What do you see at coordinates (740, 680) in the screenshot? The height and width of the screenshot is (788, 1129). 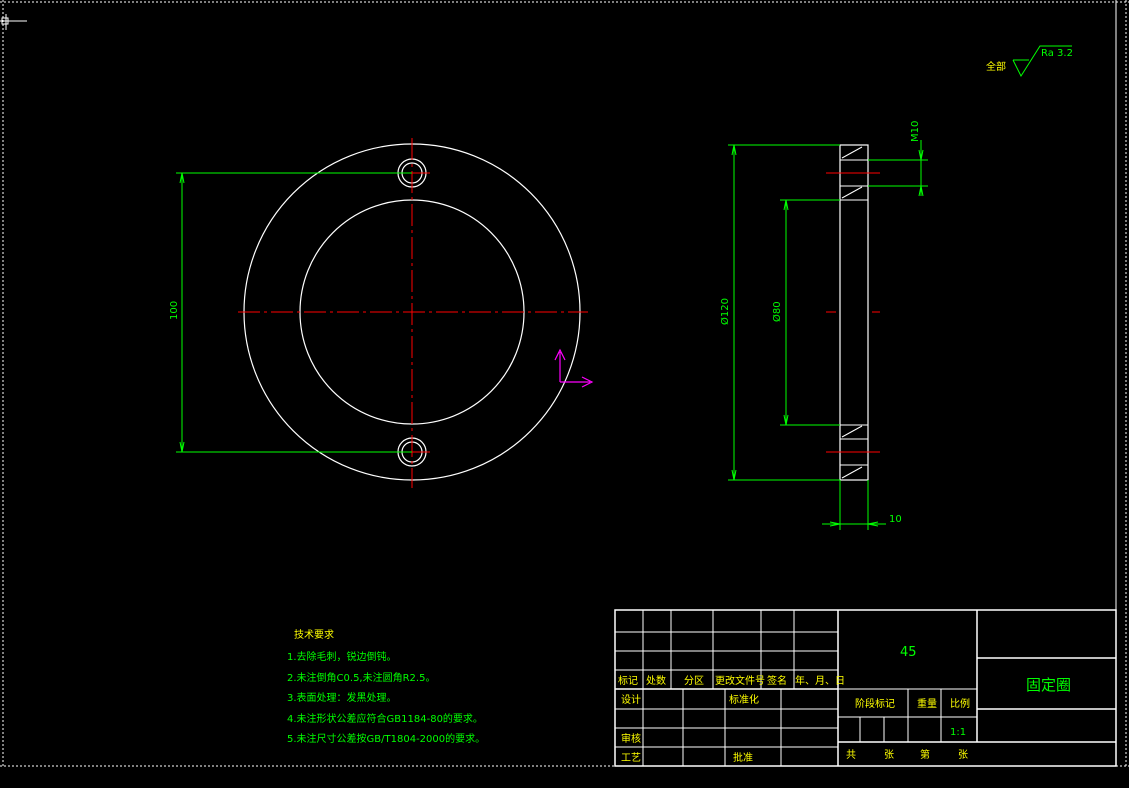 I see `tb-change-doc: 更改文件号` at bounding box center [740, 680].